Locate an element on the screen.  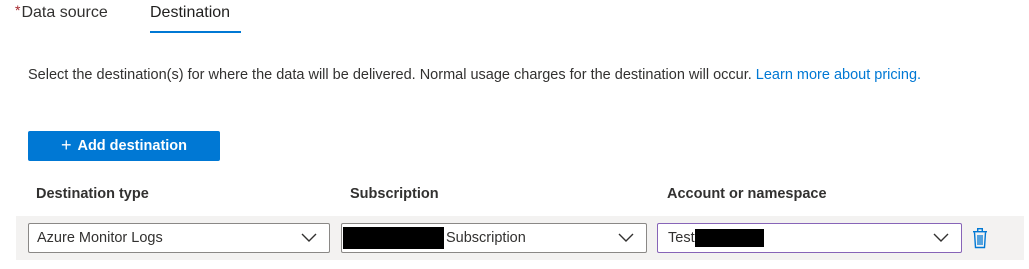
tab-data-source: *Data source is located at coordinates (61, 12).